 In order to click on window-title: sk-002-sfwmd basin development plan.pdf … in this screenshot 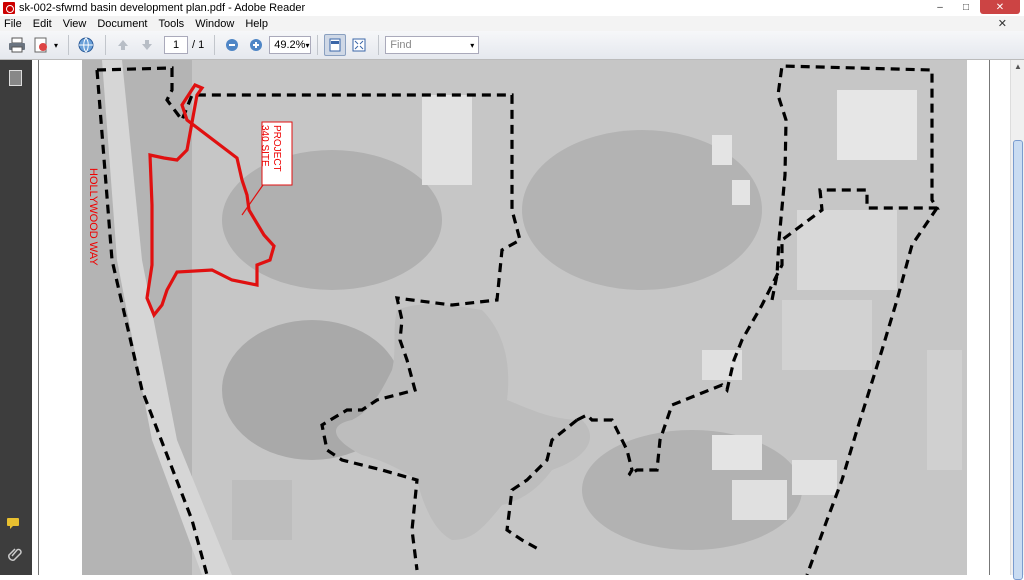, I will do `click(162, 8)`.